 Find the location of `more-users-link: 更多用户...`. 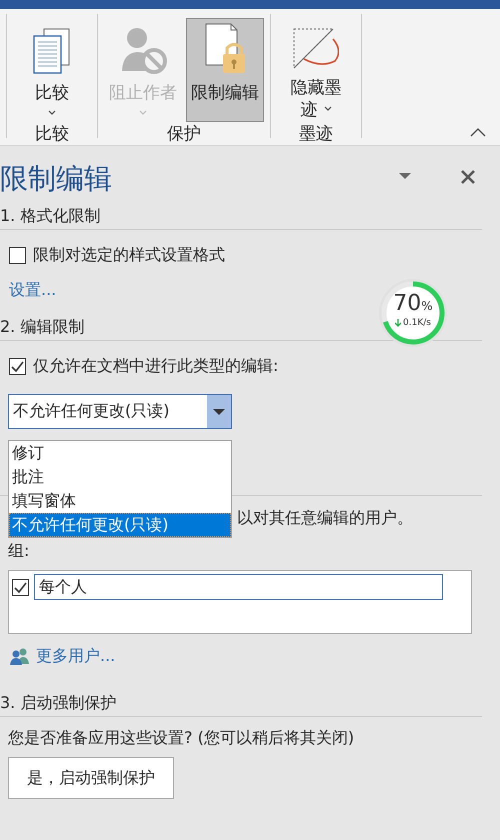

more-users-link: 更多用户... is located at coordinates (76, 656).